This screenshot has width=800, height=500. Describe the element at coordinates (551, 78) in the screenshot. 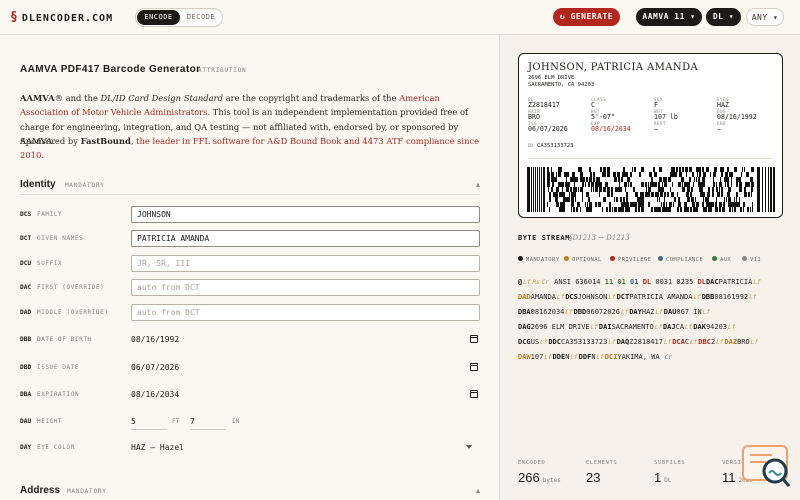

I see `card-address-line1: 2696 ELM DRIVE` at that location.